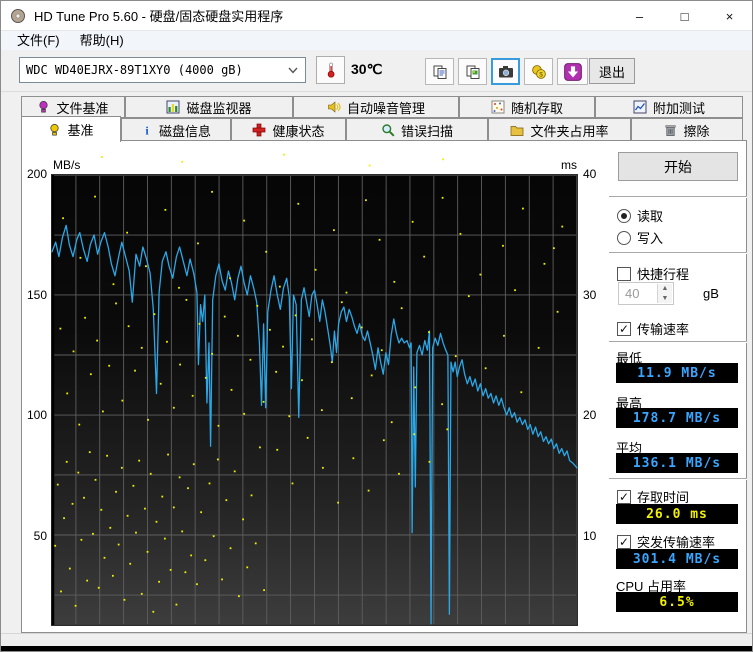  I want to click on tab-erase: 擦除, so click(687, 129).